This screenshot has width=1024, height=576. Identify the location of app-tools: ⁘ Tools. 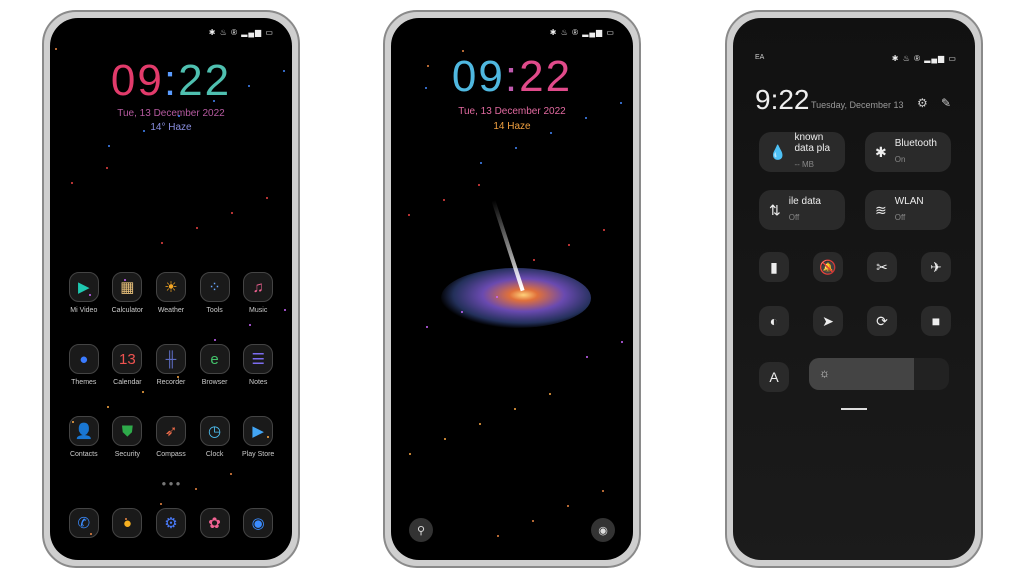
(215, 293).